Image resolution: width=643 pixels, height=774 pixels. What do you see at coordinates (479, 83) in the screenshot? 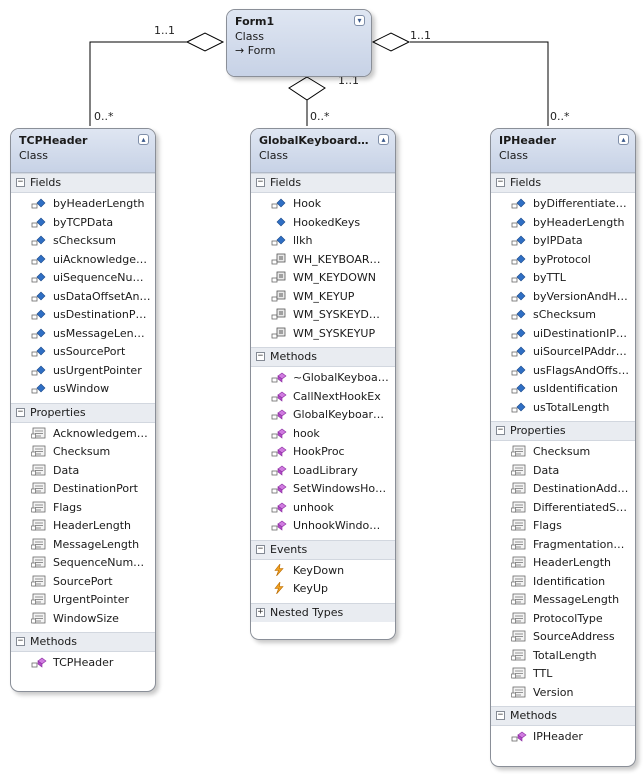
I see `association-form1-ipheader` at bounding box center [479, 83].